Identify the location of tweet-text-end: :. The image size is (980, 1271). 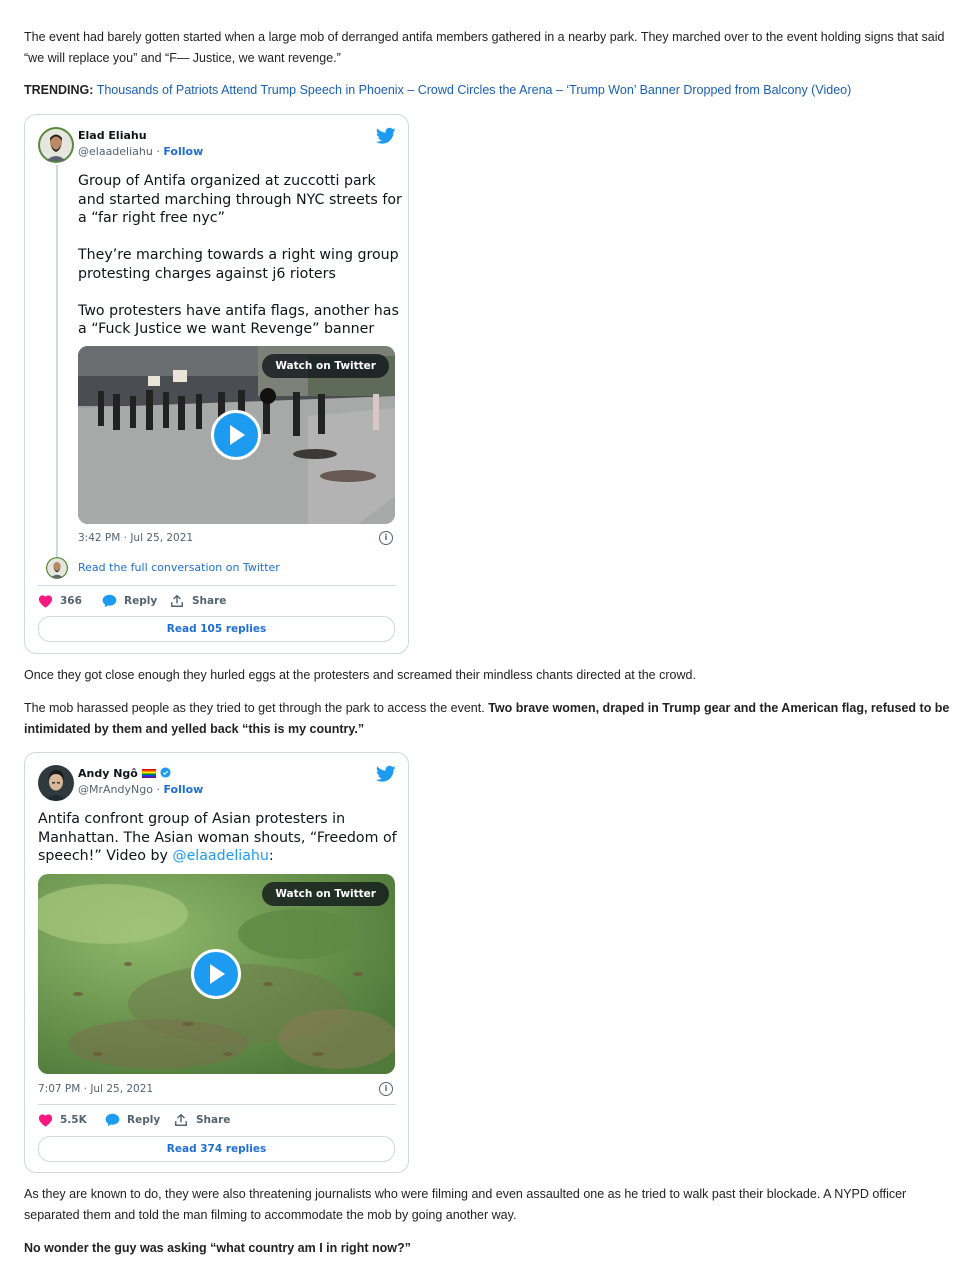
(271, 856).